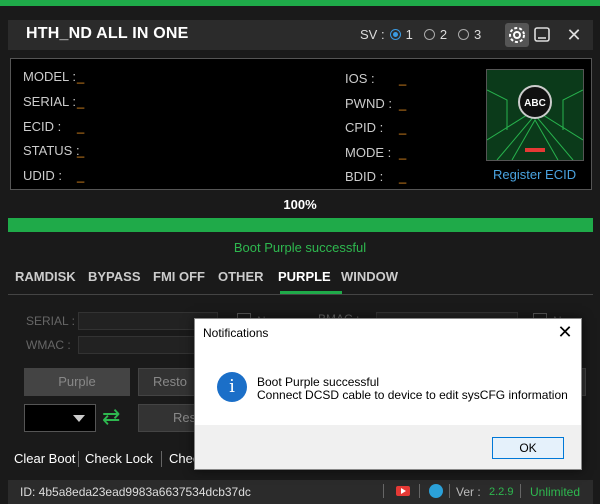 The width and height of the screenshot is (600, 504). Describe the element at coordinates (368, 152) in the screenshot. I see `mode-label: MODE :` at that location.